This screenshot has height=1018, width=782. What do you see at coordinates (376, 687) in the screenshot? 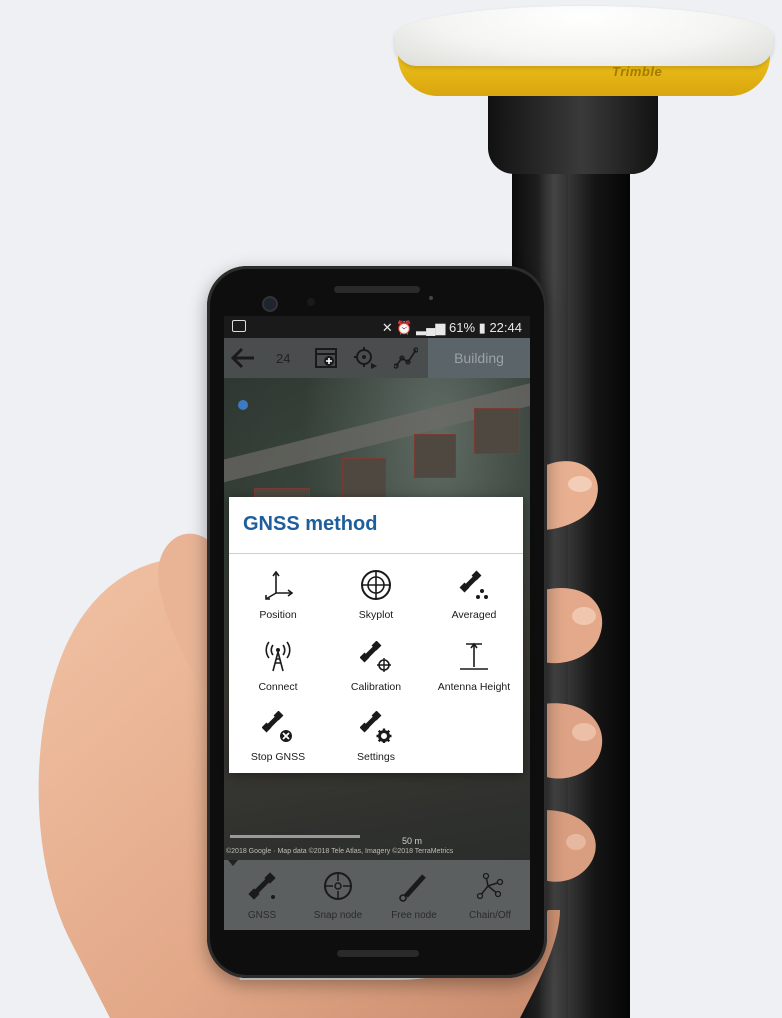
I see `option-label: Calibration` at bounding box center [376, 687].